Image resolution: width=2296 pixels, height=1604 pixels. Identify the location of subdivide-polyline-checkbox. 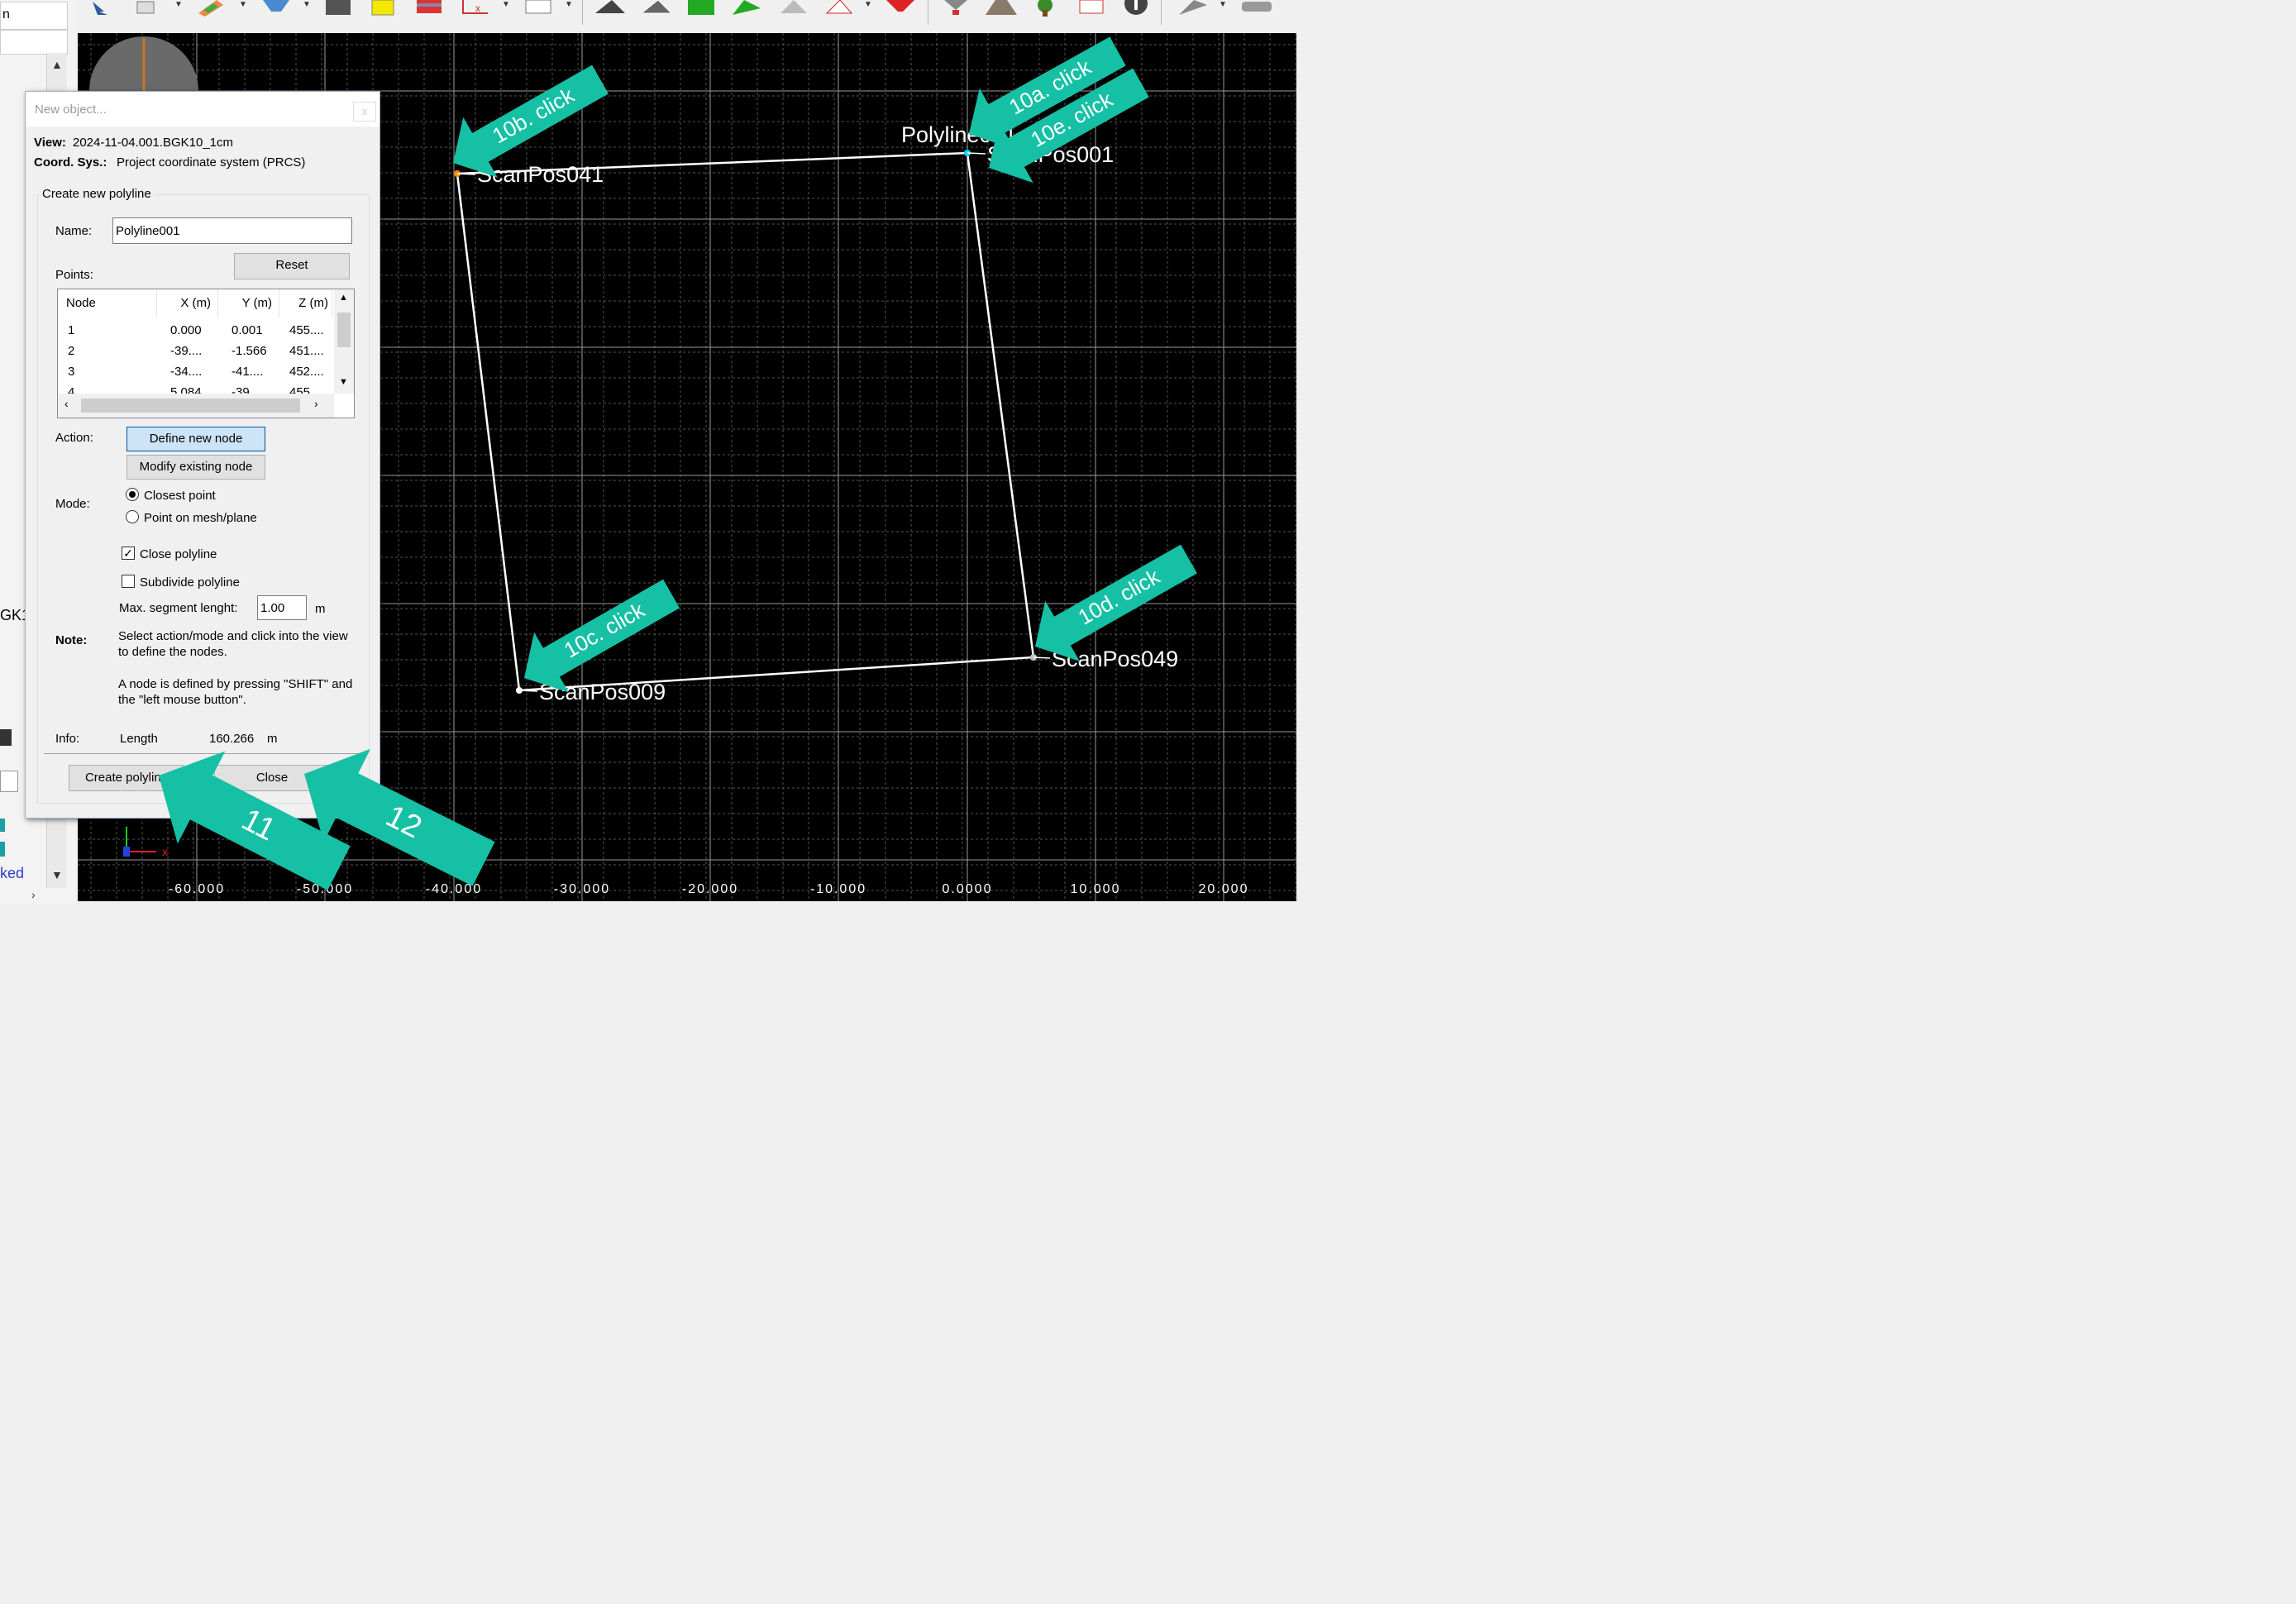
(128, 581).